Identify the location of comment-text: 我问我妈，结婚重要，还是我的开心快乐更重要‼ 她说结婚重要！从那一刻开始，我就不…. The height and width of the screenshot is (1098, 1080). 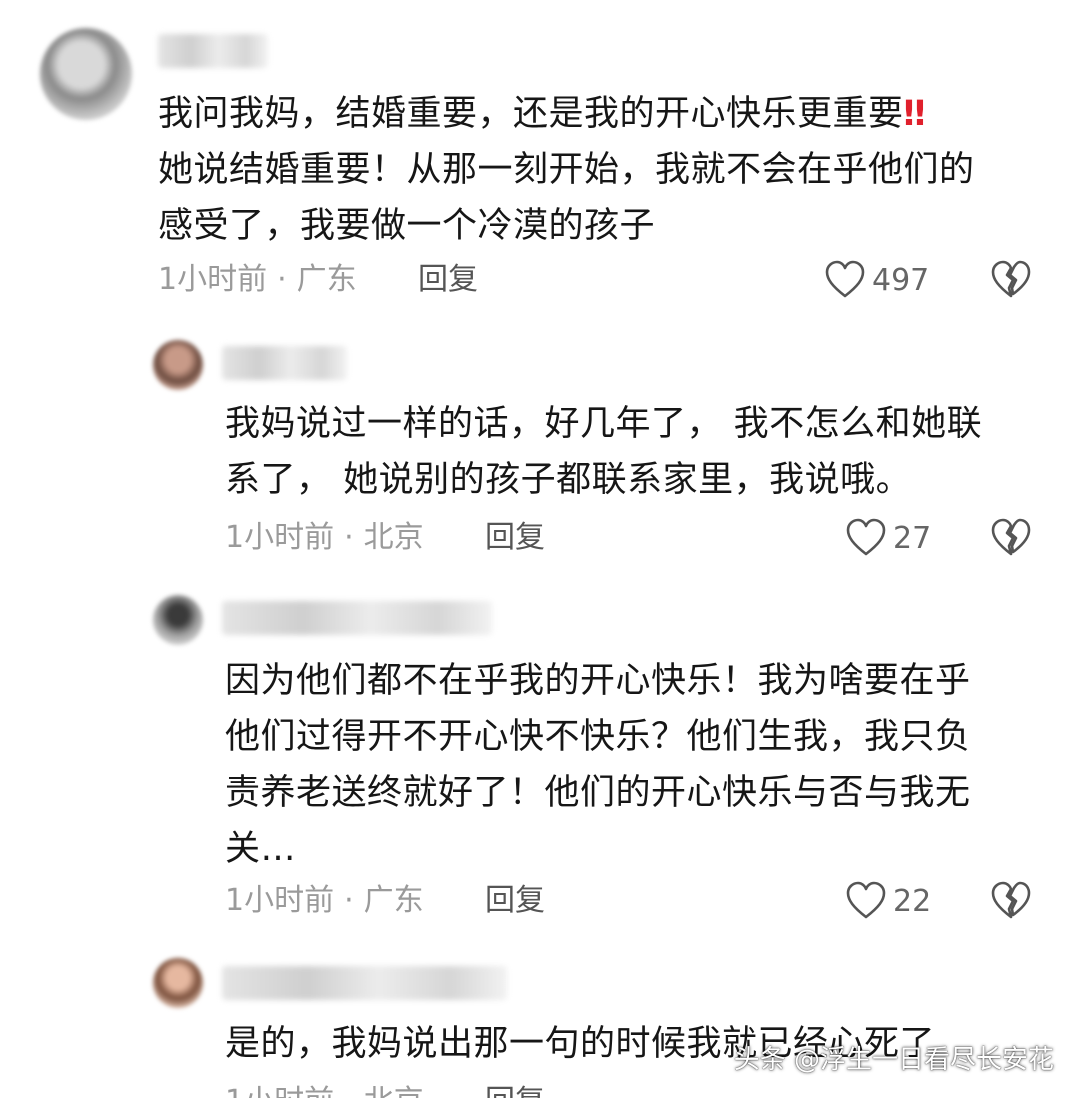
(566, 170).